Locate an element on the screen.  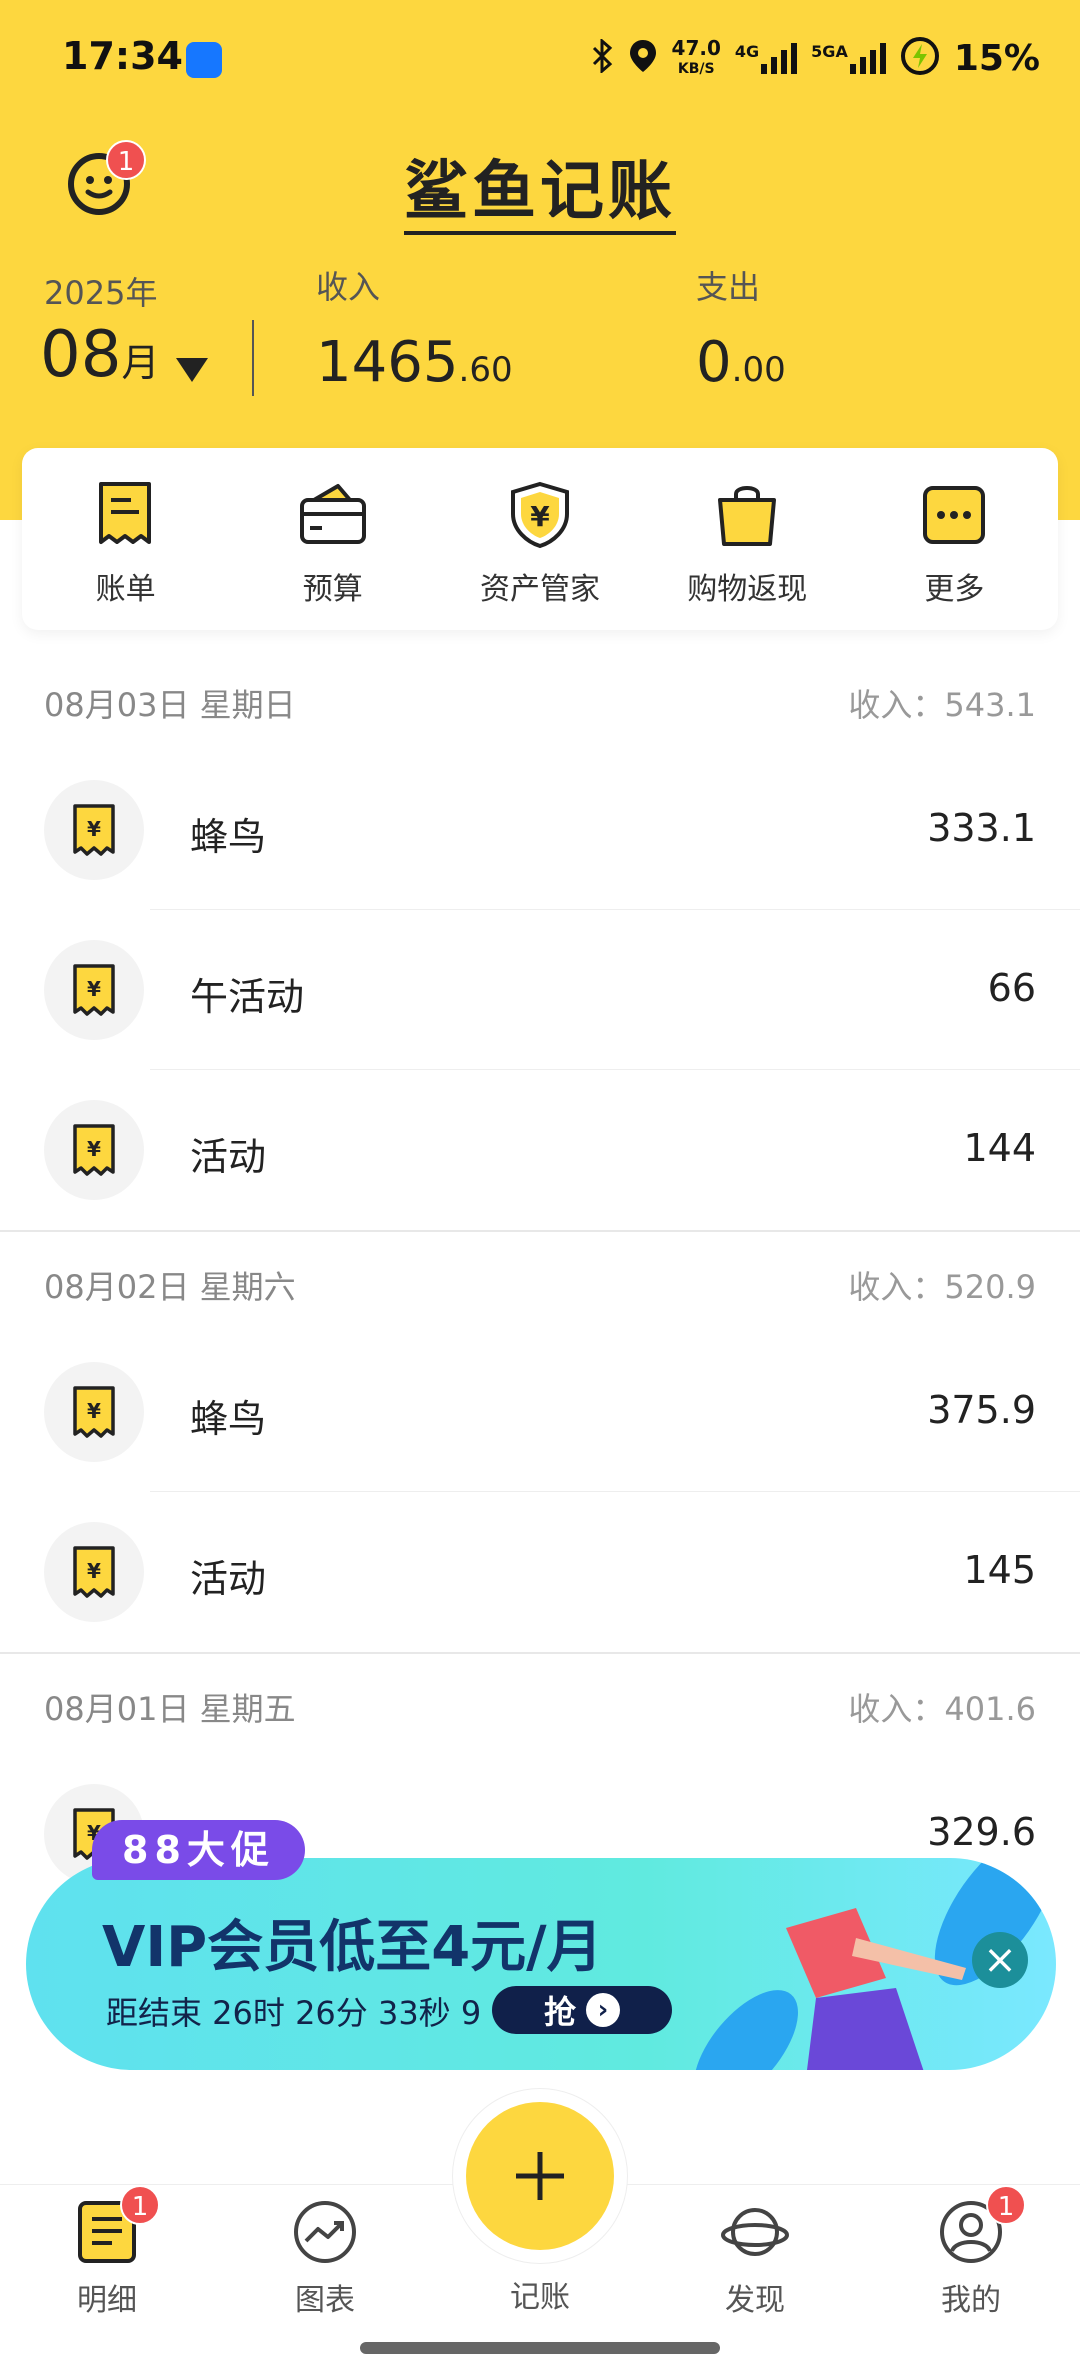
day-header: 08月03日 星期日 收入：543.1 is located at coordinates (540, 695).